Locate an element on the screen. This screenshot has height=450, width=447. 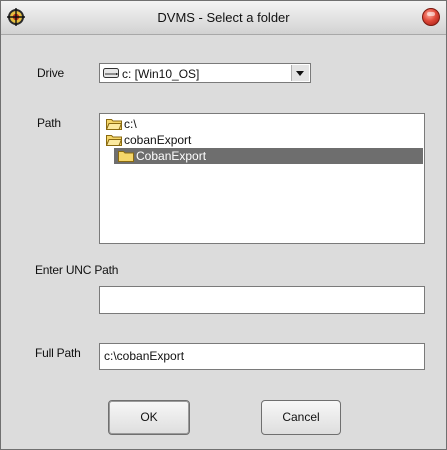
title-bar: DVMS - Select a folder is located at coordinates (223, 18).